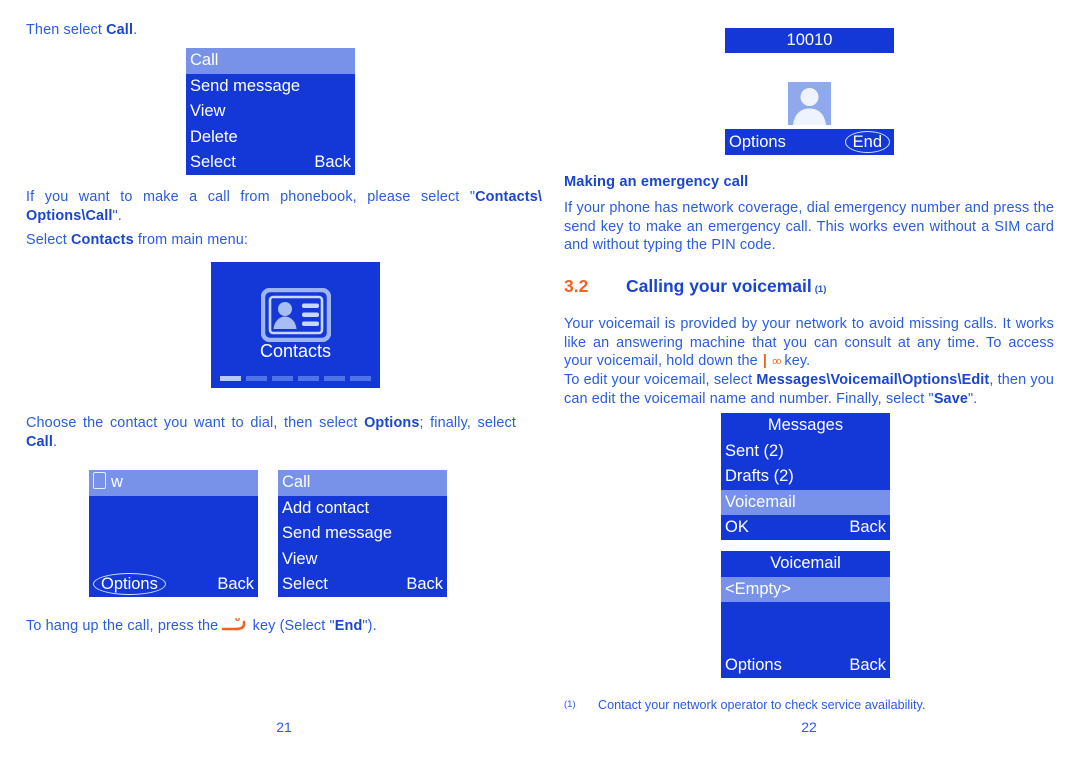  Describe the element at coordinates (570, 704) in the screenshot. I see `footnote-mark: (1)` at that location.